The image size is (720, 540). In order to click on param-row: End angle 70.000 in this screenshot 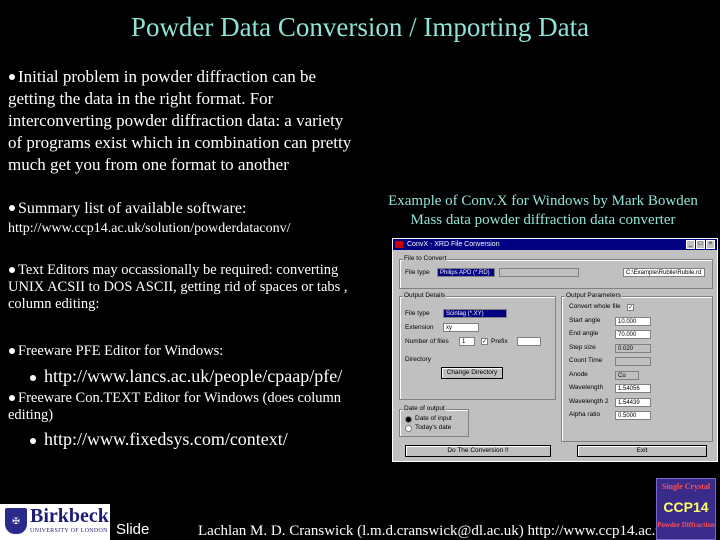, I will do `click(638, 337)`.